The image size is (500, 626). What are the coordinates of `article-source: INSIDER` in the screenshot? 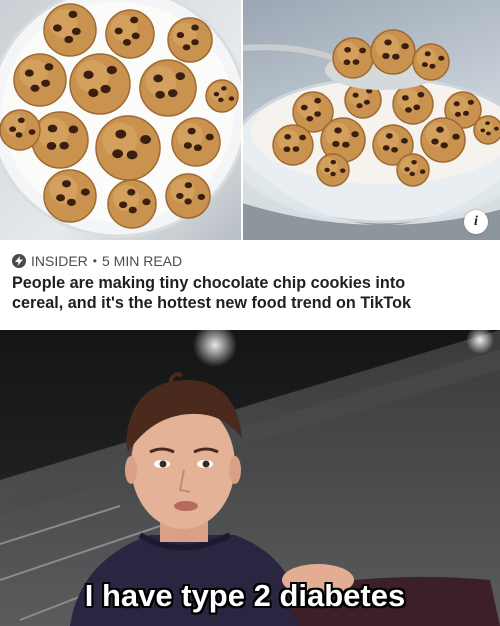 It's located at (59, 261).